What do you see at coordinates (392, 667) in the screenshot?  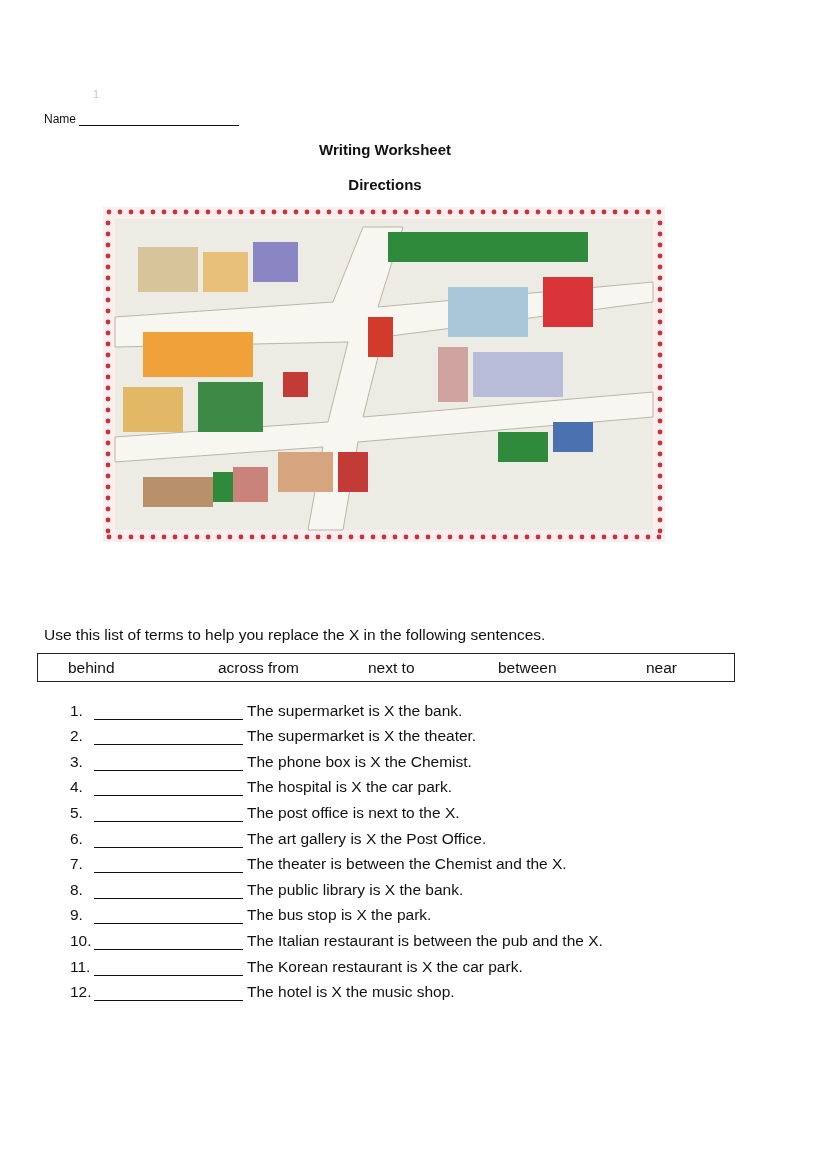 I see `word-bank-term: next to` at bounding box center [392, 667].